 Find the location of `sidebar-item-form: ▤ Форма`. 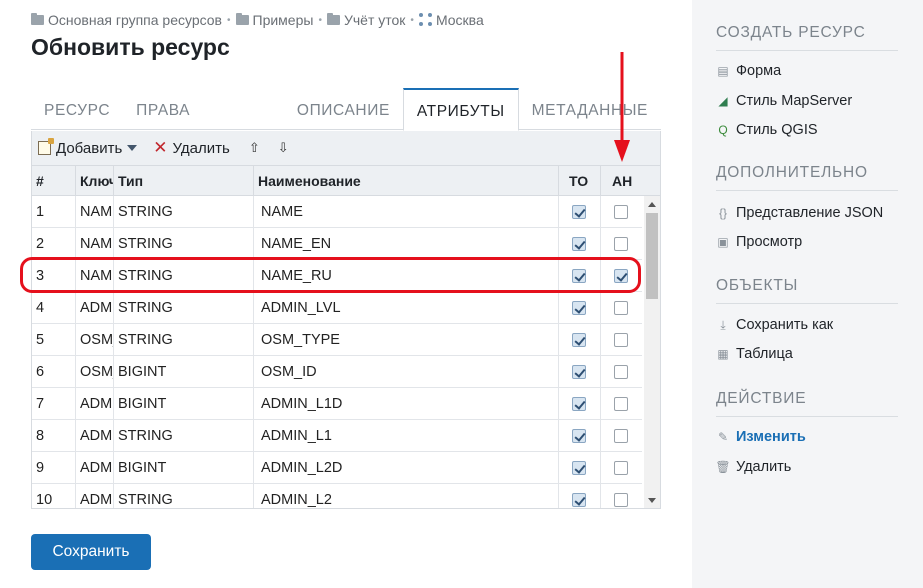

sidebar-item-form: ▤ Форма is located at coordinates (748, 71).